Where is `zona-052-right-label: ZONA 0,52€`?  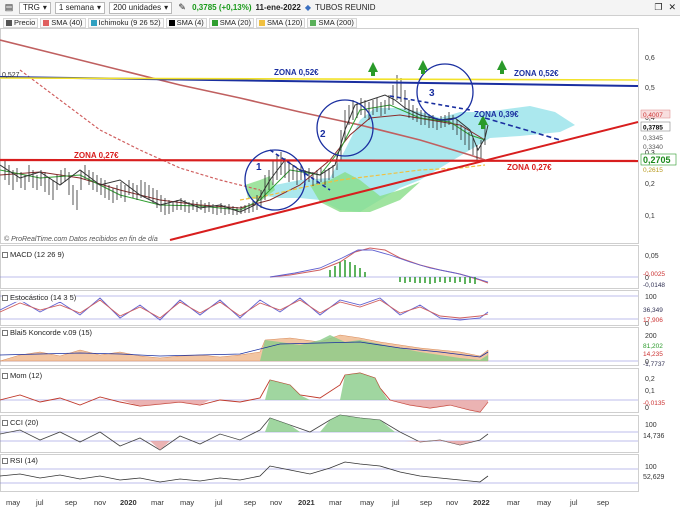
zona-052-right-label: ZONA 0,52€ is located at coordinates (536, 73).